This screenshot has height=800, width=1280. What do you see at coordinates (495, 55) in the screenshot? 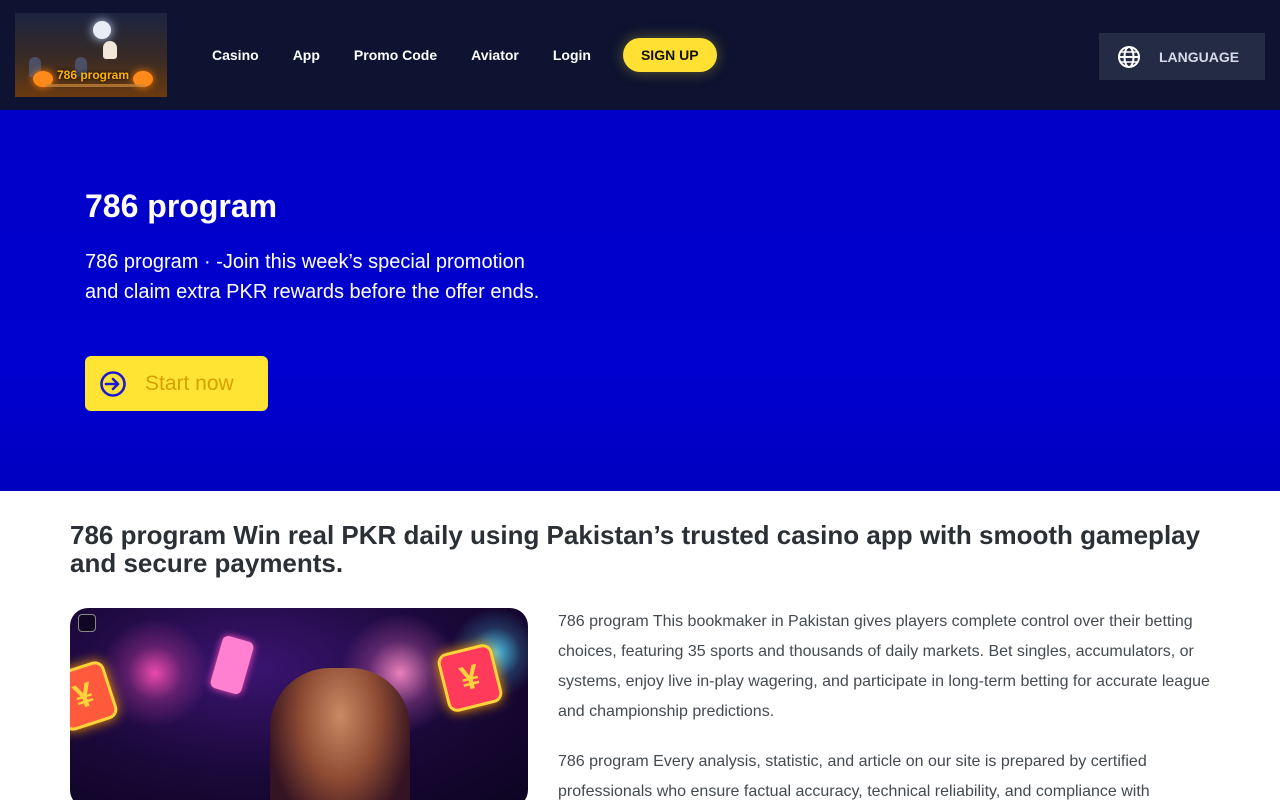
I see `nav-aviator: Aviator` at bounding box center [495, 55].